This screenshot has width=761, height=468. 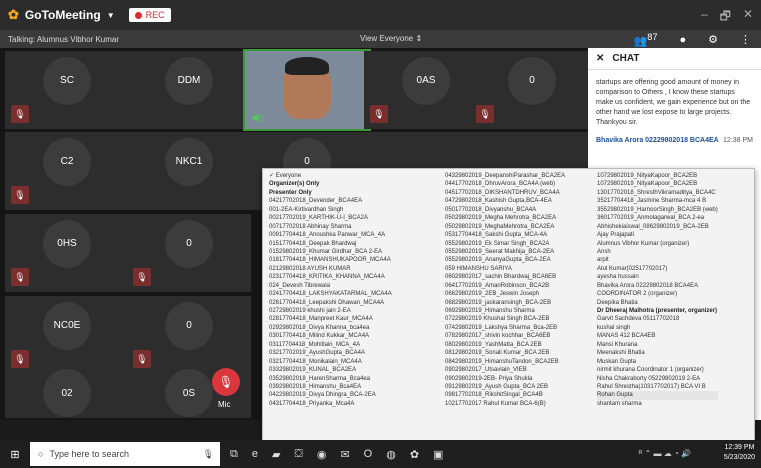 What do you see at coordinates (330, 252) in the screenshot?
I see `recipient-option: 01529802019_Khumar Girdhar_BCA 2-EA` at bounding box center [330, 252].